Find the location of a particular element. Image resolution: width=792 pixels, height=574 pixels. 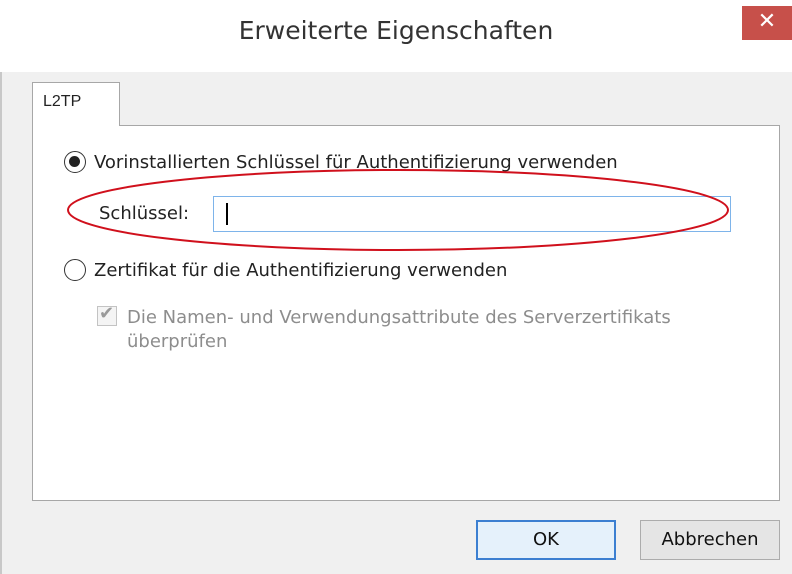

text-caret is located at coordinates (227, 214).